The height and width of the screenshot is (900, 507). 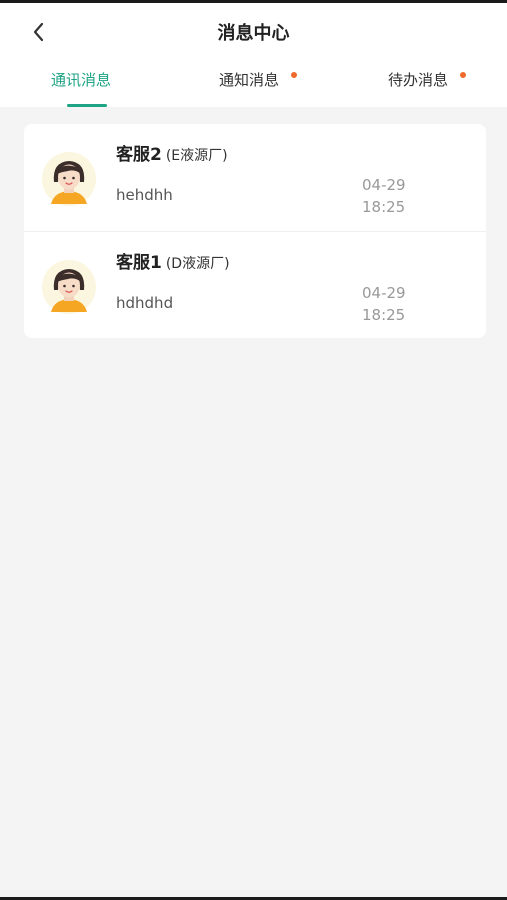 I want to click on contact-name: 客服2, so click(x=139, y=155).